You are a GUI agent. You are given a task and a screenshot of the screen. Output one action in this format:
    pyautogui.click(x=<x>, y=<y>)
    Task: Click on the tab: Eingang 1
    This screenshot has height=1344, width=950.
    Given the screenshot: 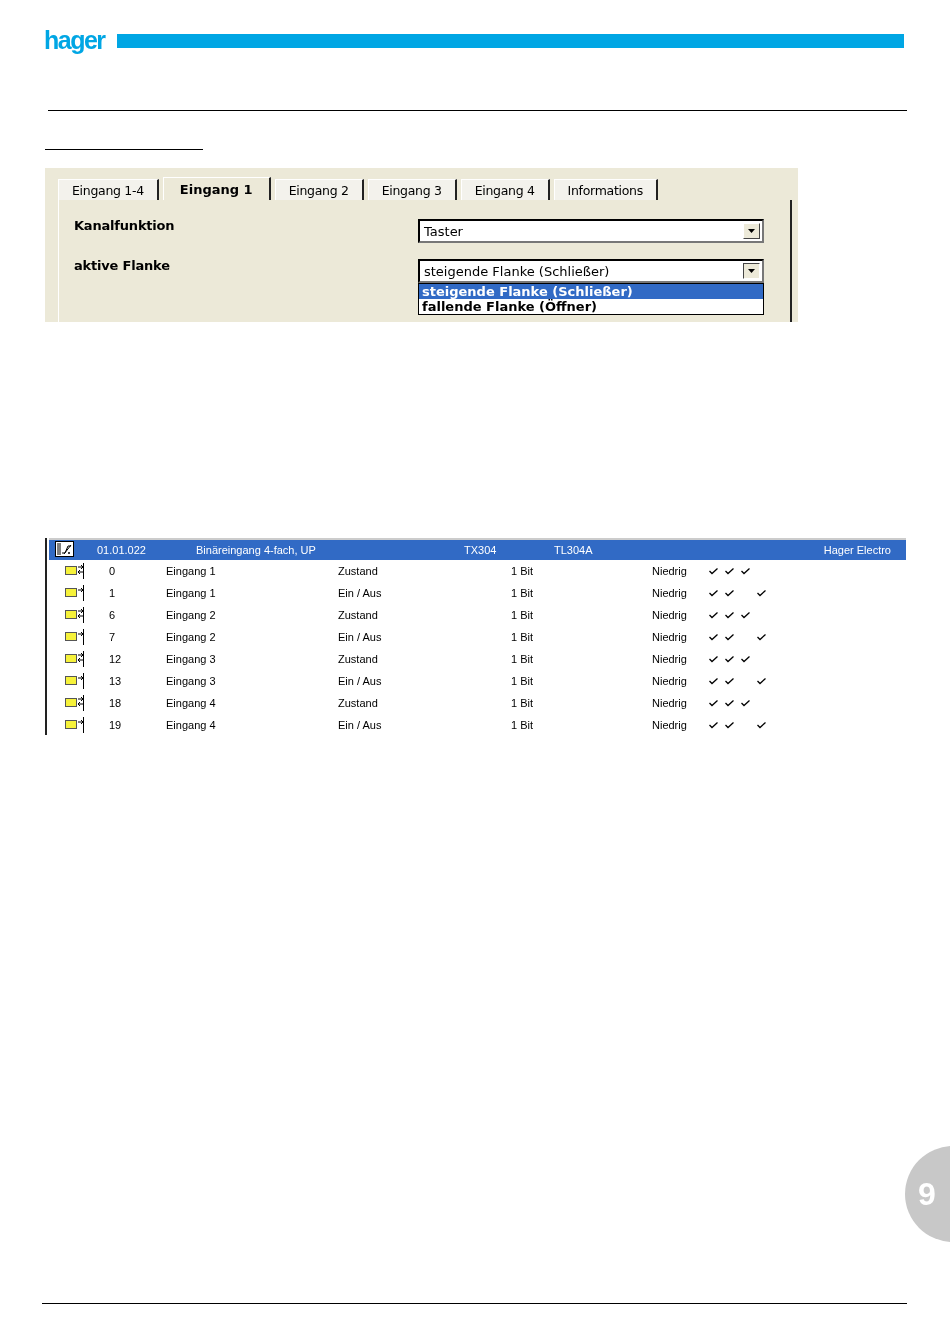 What is the action you would take?
    pyautogui.click(x=216, y=188)
    